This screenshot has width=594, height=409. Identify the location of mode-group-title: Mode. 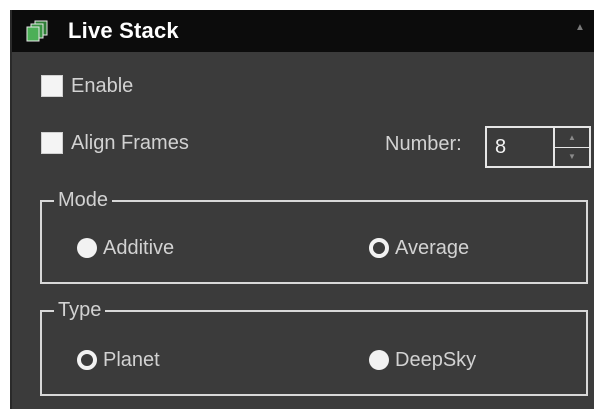
(83, 200).